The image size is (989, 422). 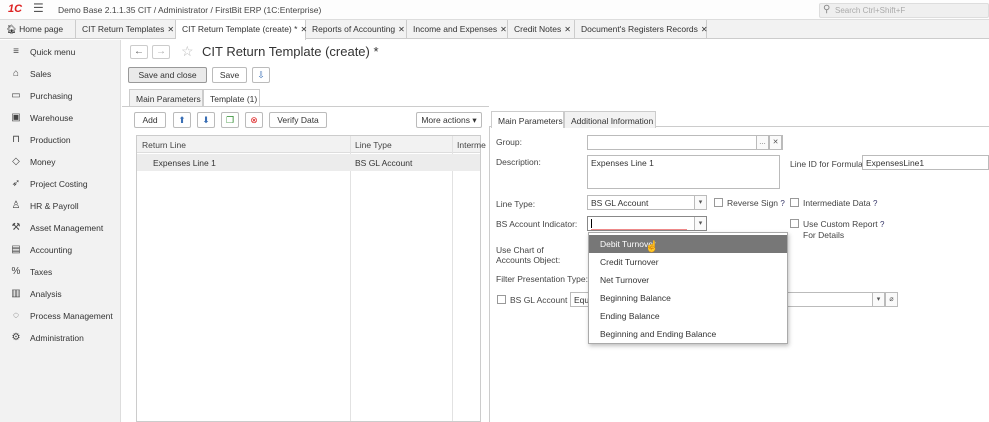 I want to click on tab-label: Credit Notes, so click(x=538, y=29).